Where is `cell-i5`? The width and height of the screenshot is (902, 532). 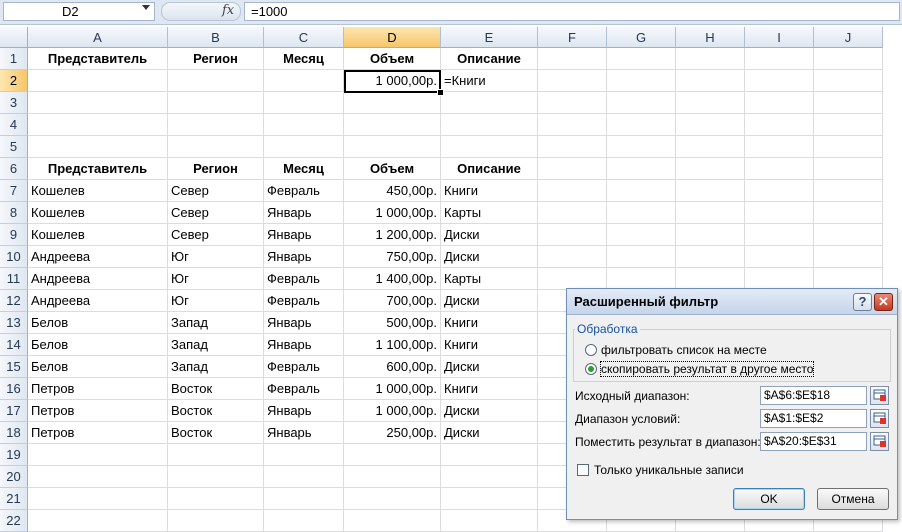
cell-i5 is located at coordinates (779, 147).